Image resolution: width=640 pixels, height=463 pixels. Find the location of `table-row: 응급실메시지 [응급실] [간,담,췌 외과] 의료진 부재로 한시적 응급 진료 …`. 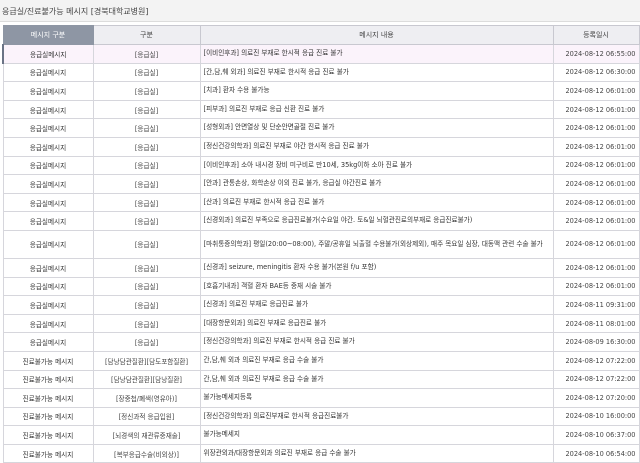

table-row: 응급실메시지 [응급실] [간,담,췌 외과] 의료진 부재로 한시적 응급 진료 … is located at coordinates (321, 72).